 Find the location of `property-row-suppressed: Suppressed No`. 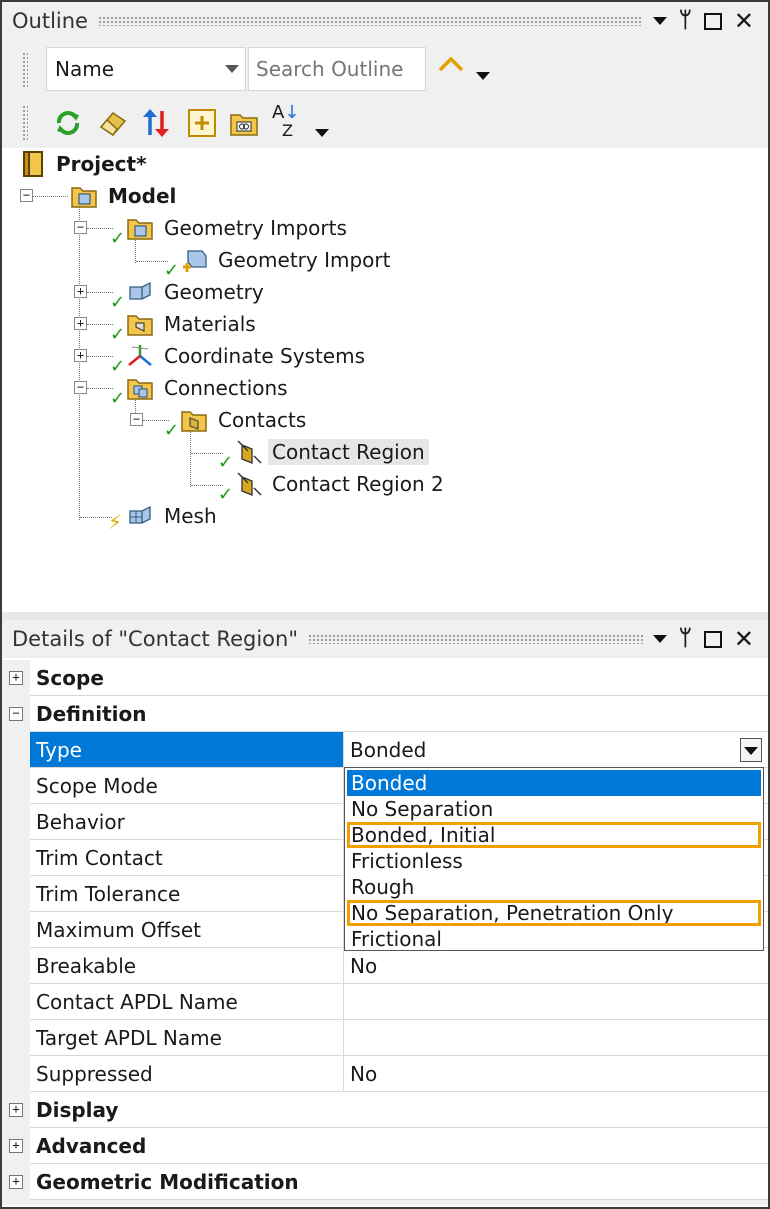

property-row-suppressed: Suppressed No is located at coordinates (385, 1074).